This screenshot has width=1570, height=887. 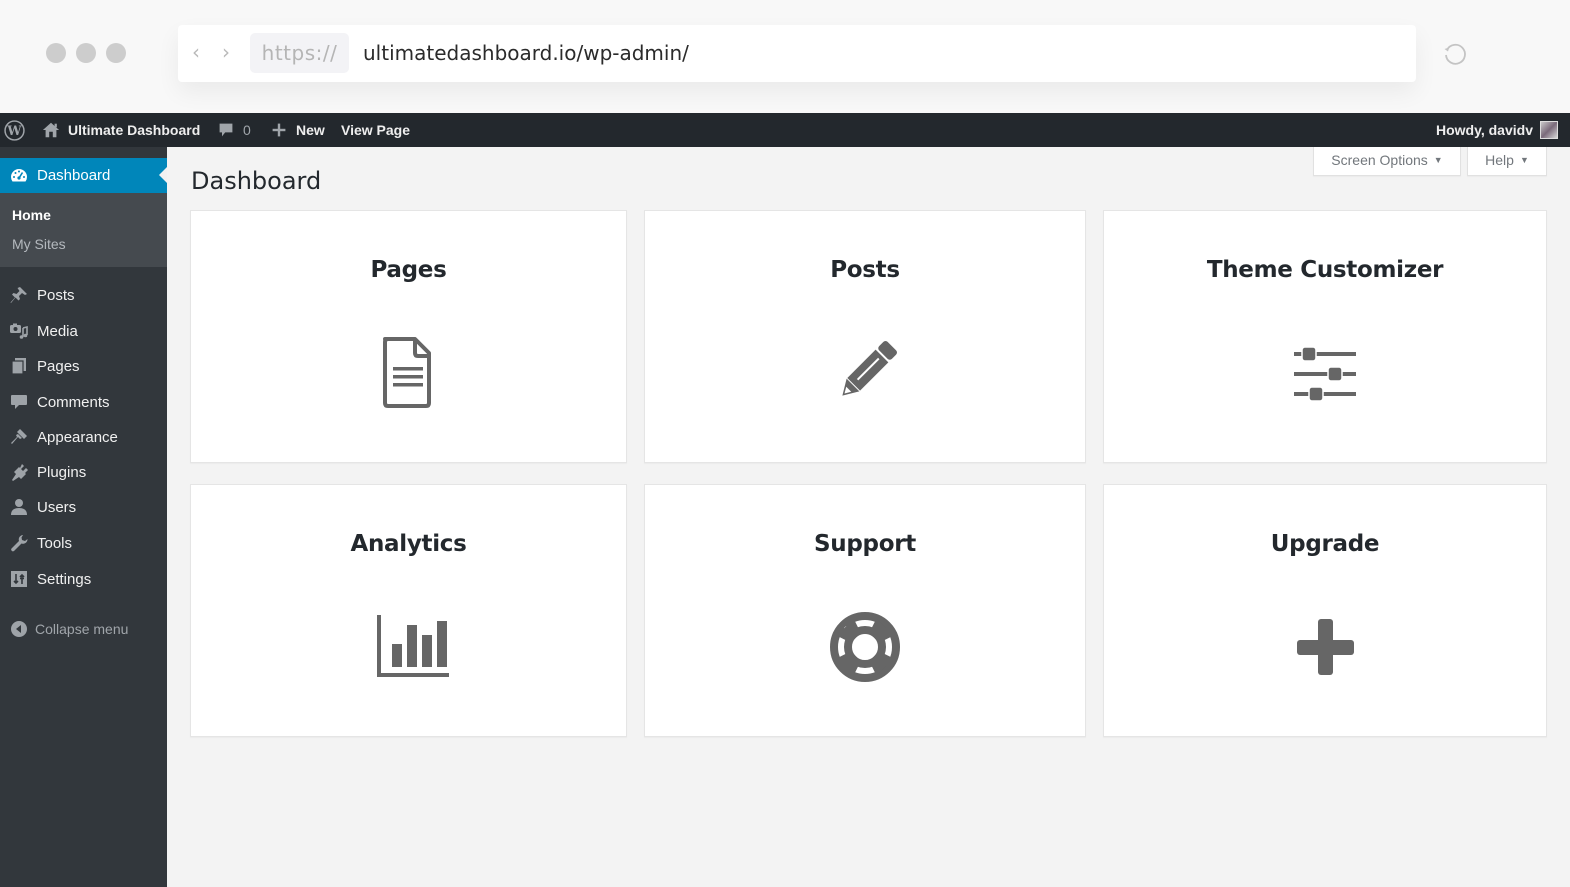 What do you see at coordinates (256, 181) in the screenshot?
I see `page-title: Dashboard` at bounding box center [256, 181].